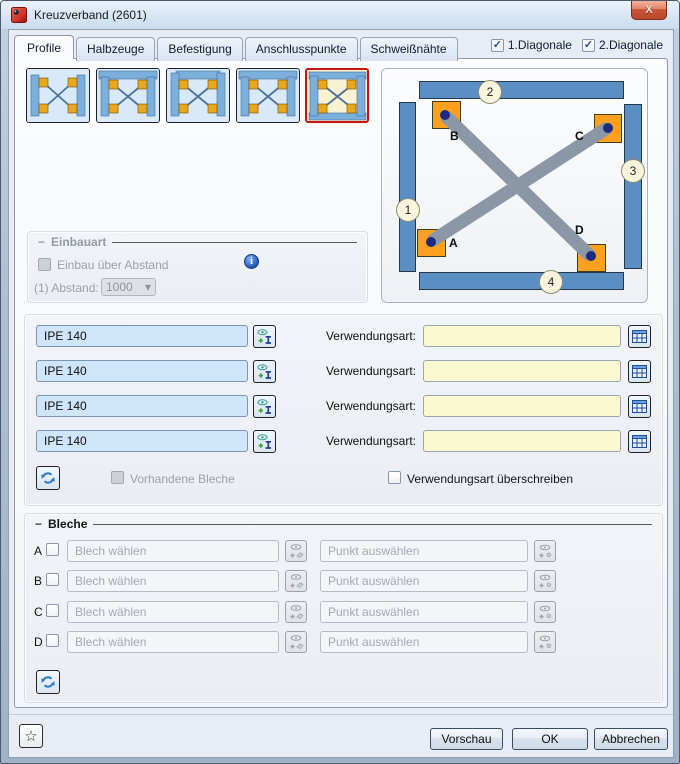  What do you see at coordinates (48, 478) in the screenshot?
I see `refresh-profiles-button` at bounding box center [48, 478].